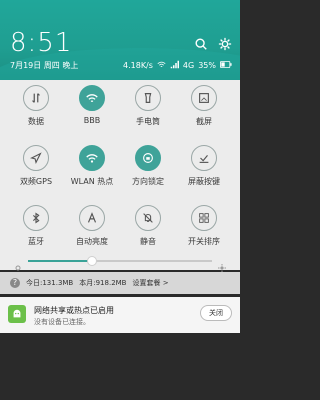  Describe the element at coordinates (148, 158) in the screenshot. I see `rotation-lock-icon` at that location.